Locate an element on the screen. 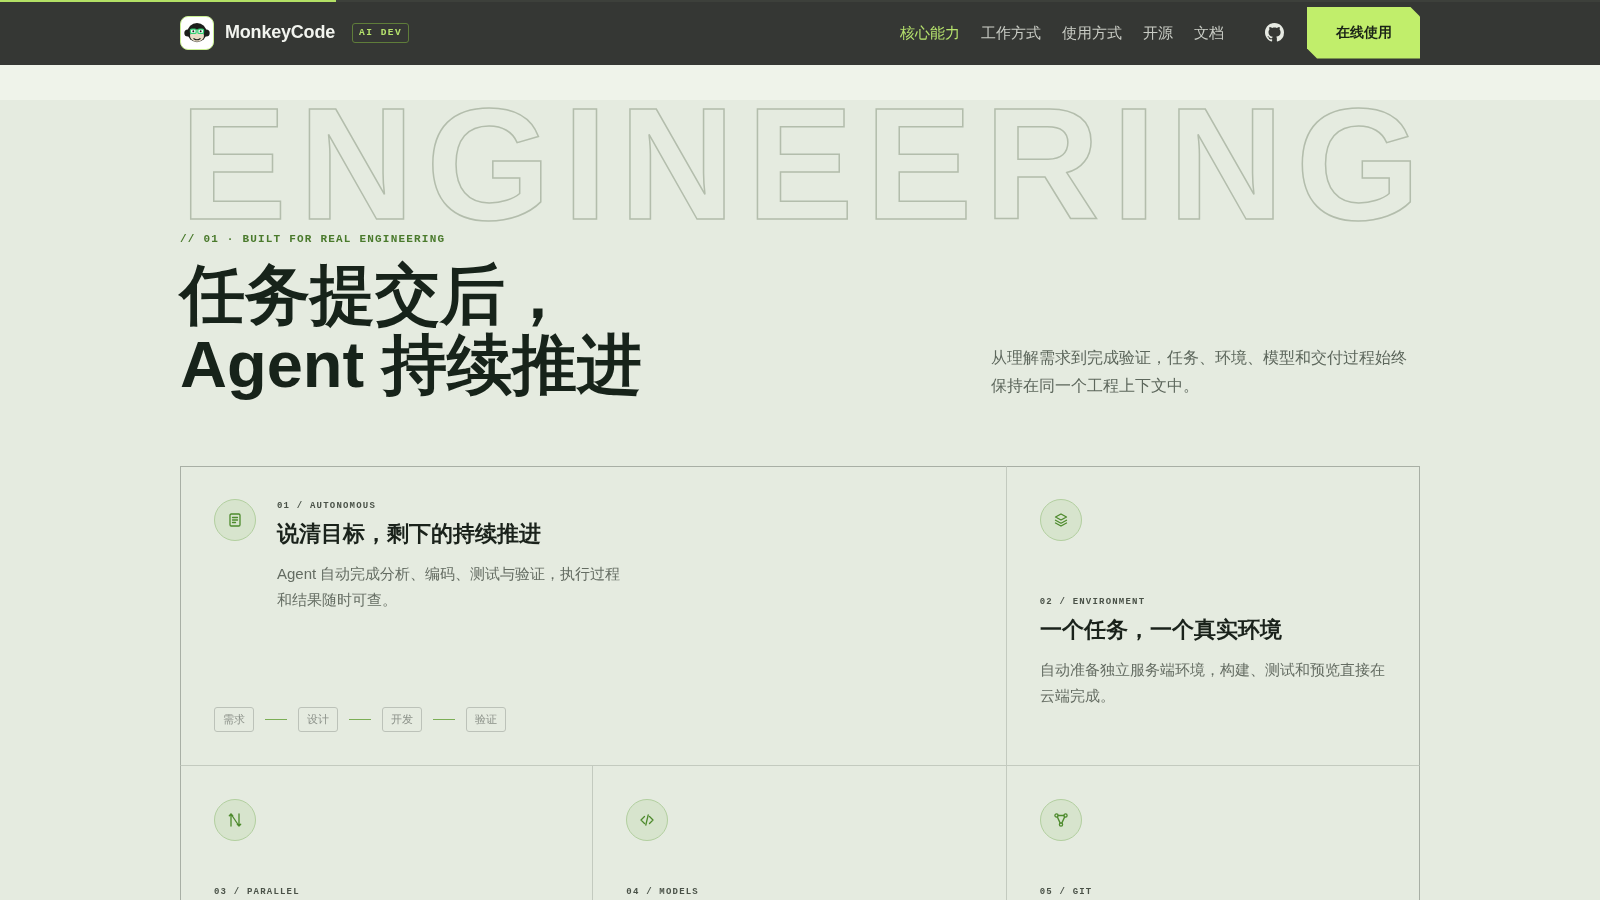  nav-link: 核心能力 is located at coordinates (930, 32).